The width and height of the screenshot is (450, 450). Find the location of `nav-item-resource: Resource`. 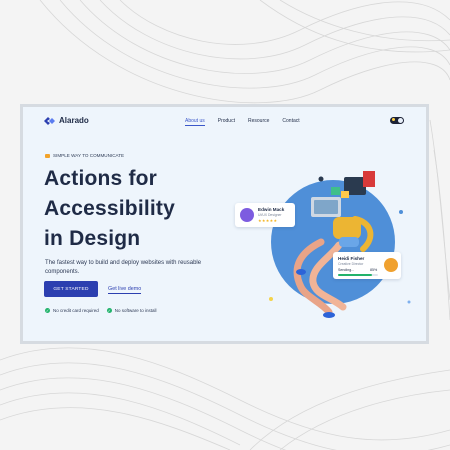

nav-item-resource: Resource is located at coordinates (258, 122).